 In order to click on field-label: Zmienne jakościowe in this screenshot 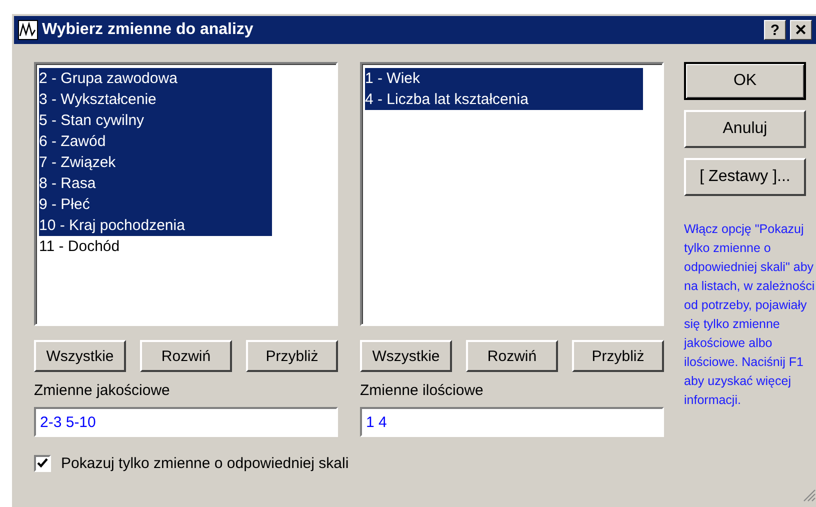, I will do `click(102, 390)`.